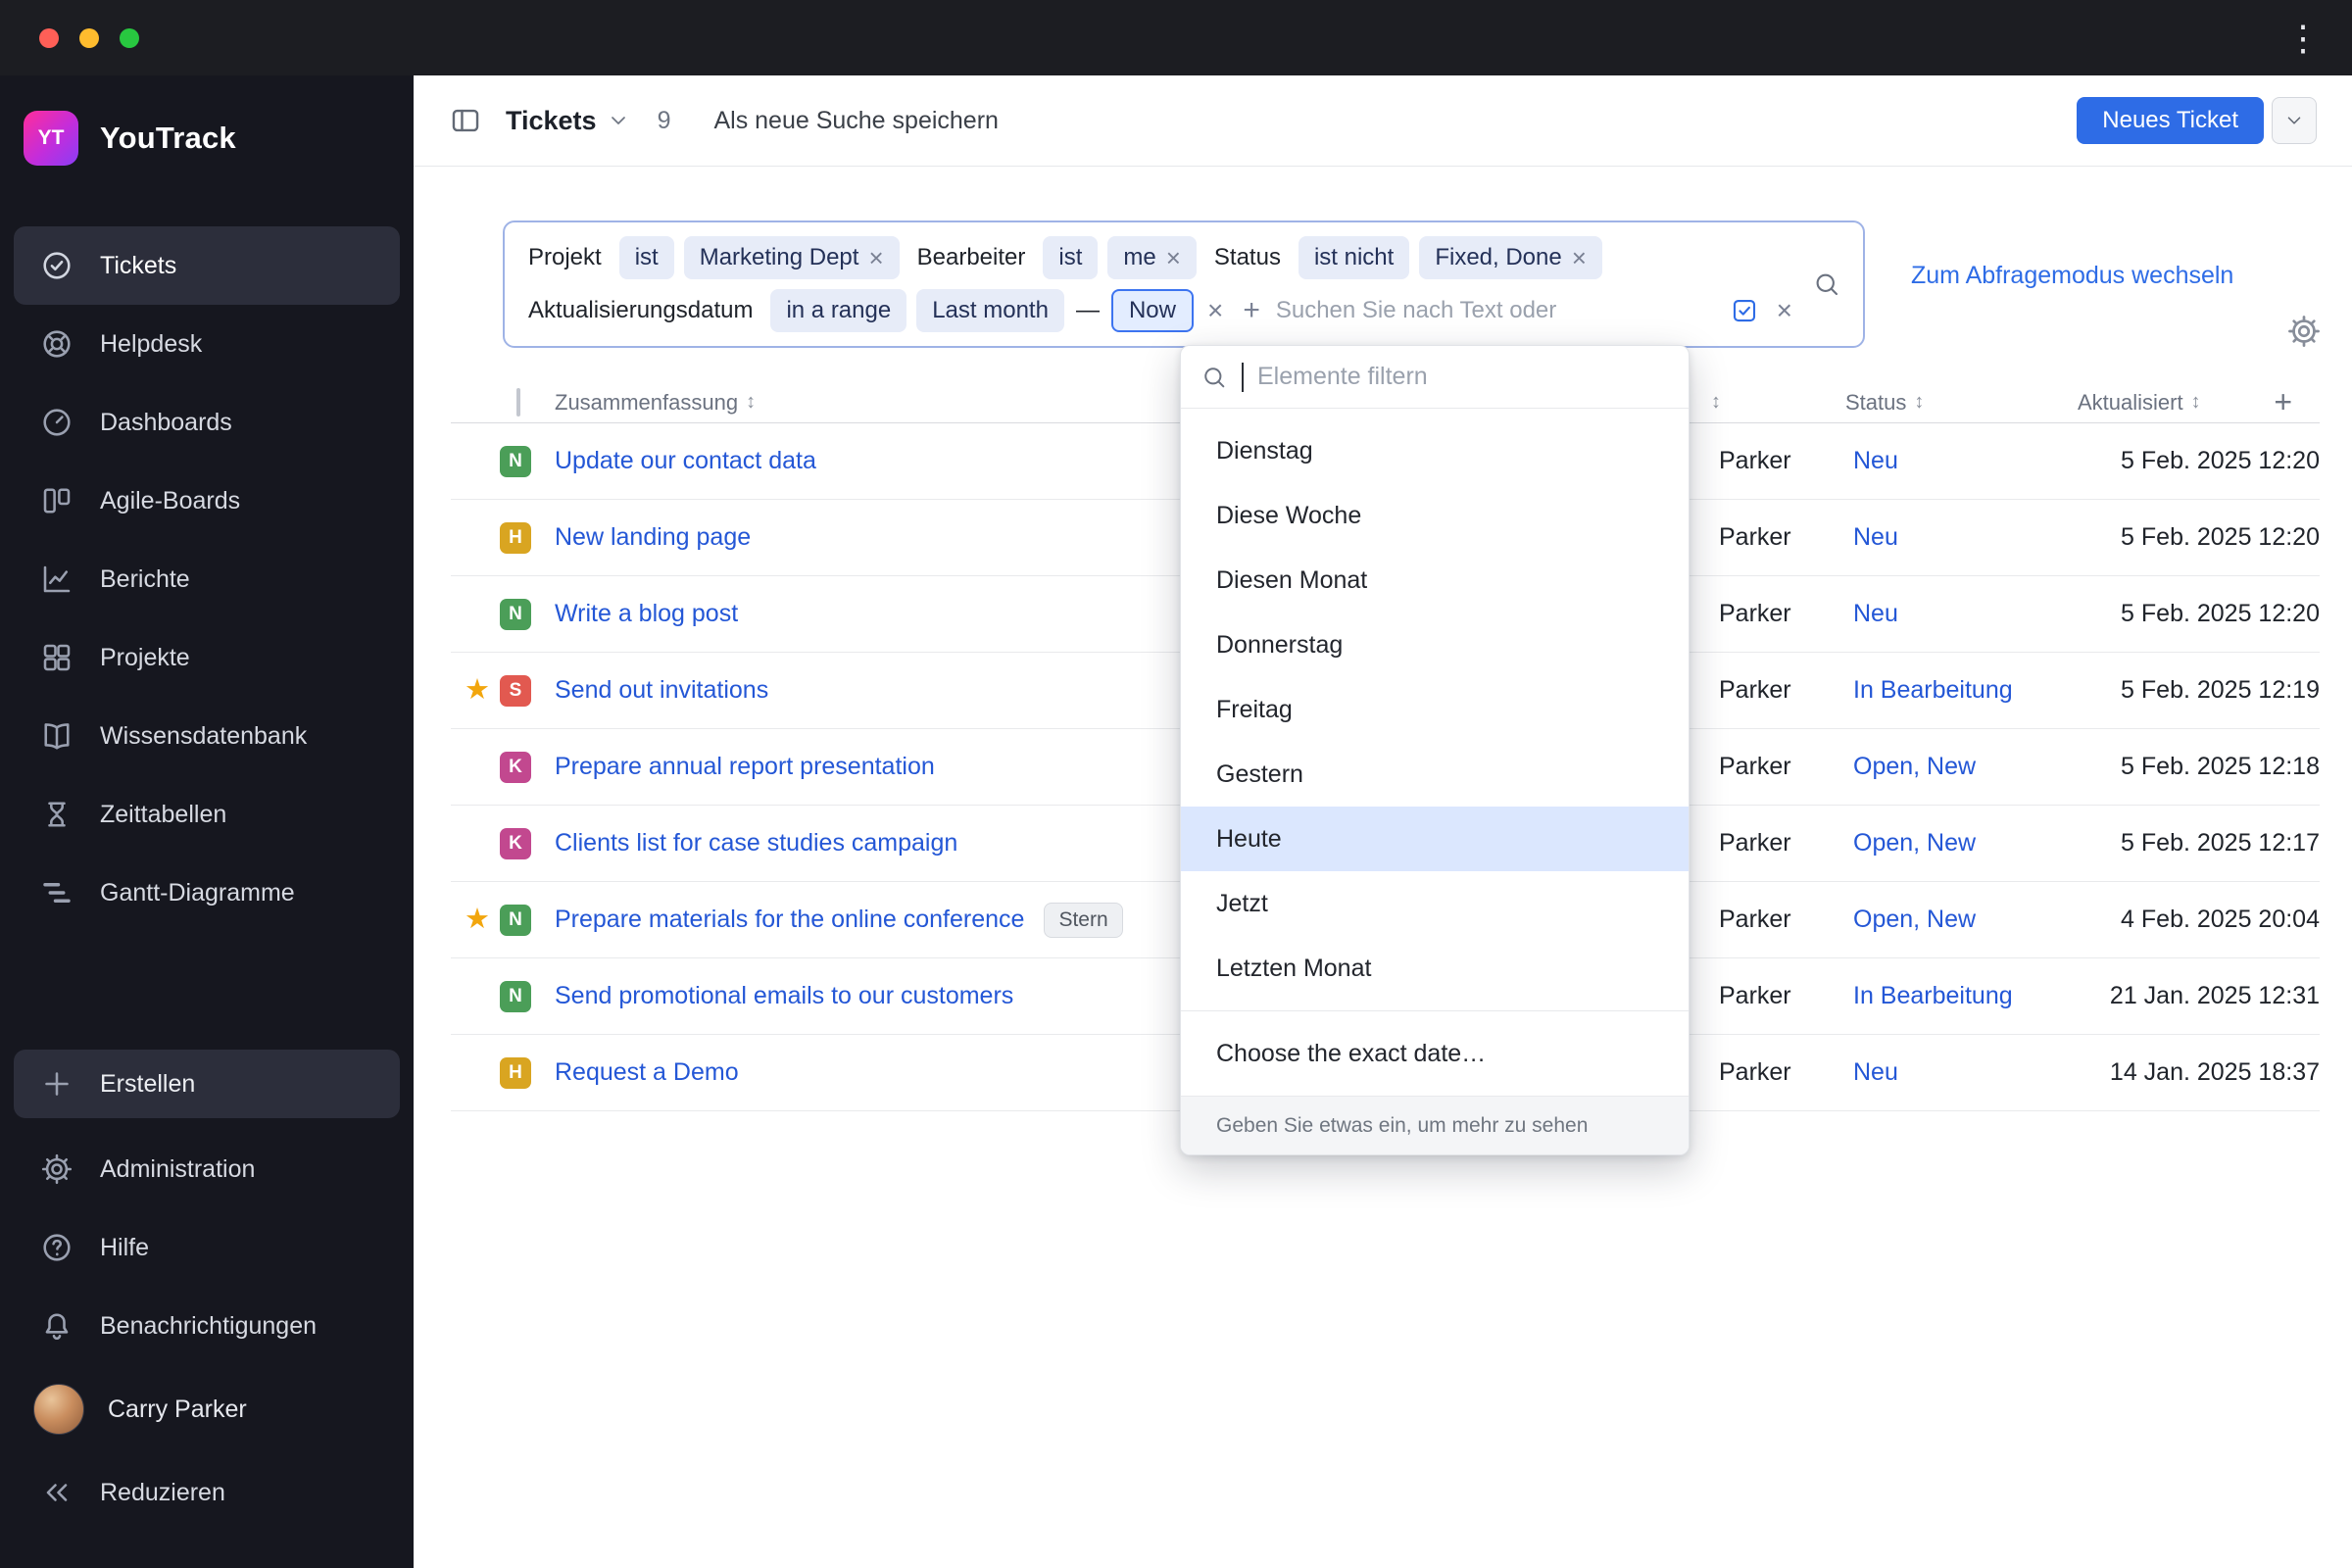 This screenshot has height=1568, width=2352. Describe the element at coordinates (1435, 580) in the screenshot. I see `dropdown-item: Diesen Monat` at that location.